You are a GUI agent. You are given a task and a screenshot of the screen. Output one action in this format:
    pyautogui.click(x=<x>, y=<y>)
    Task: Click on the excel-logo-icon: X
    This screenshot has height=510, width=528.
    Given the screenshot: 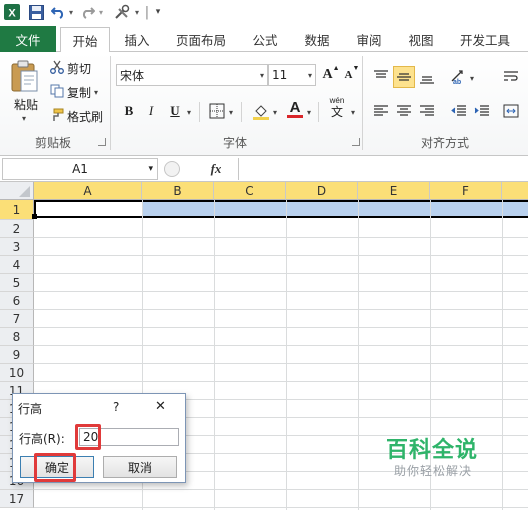 What is the action you would take?
    pyautogui.click(x=12, y=12)
    